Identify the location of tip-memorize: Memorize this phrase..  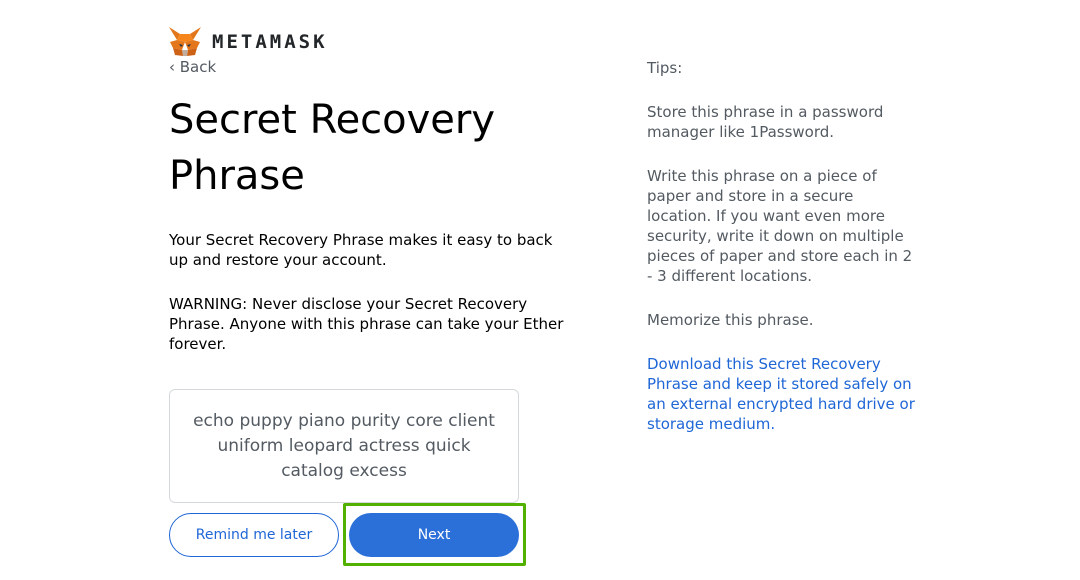
(730, 320).